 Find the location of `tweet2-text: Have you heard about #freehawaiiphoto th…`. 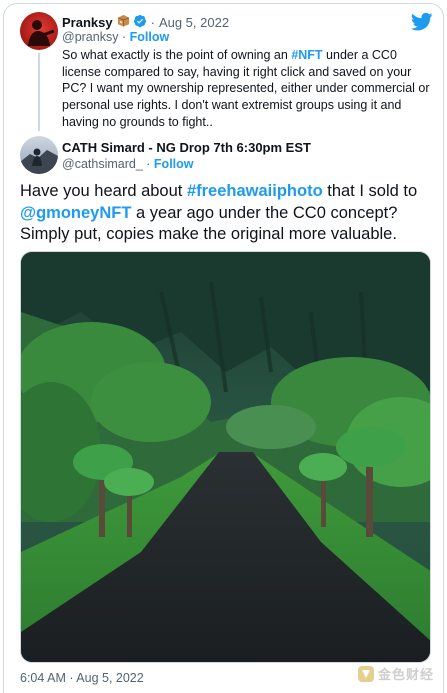

tweet2-text: Have you heard about #freehawaiiphoto th… is located at coordinates (230, 213).